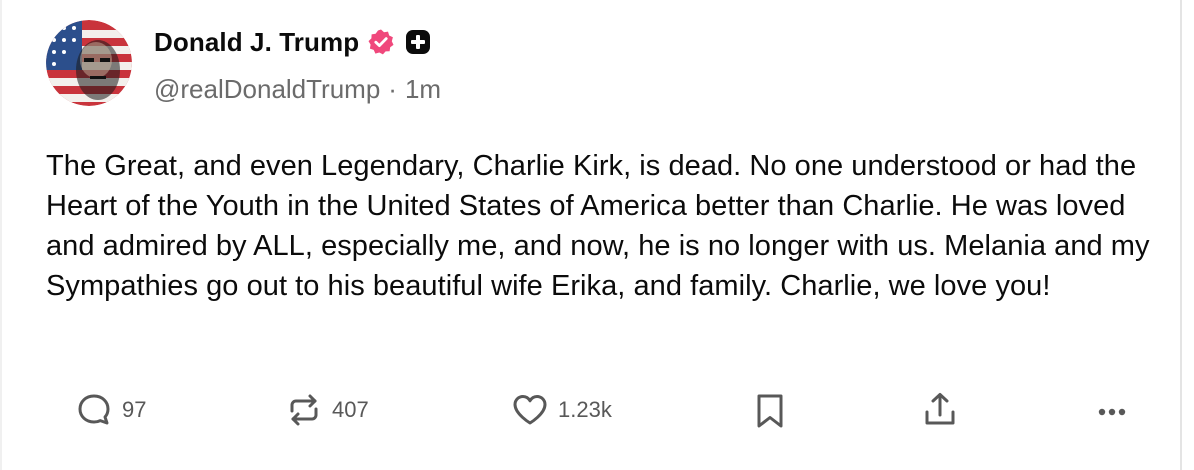 This screenshot has width=1194, height=470. I want to click on author-handle-row: @realDonaldTrump · 1m, so click(297, 89).